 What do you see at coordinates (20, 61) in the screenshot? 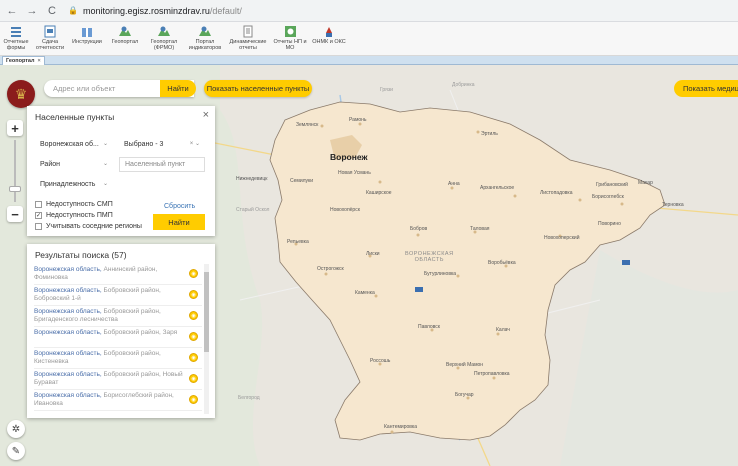
I see `tab-label: Геопортал` at bounding box center [20, 61].